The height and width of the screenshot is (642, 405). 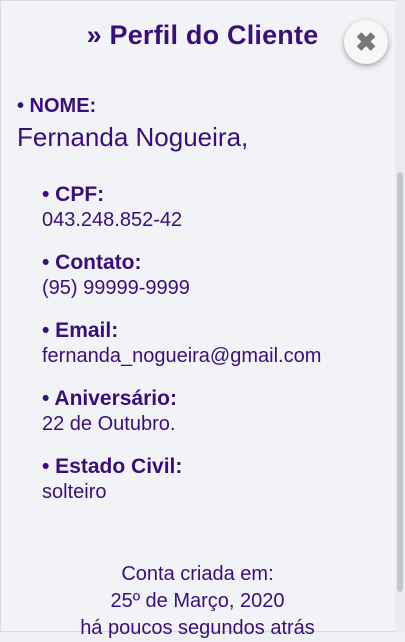 What do you see at coordinates (109, 398) in the screenshot?
I see `field-label: • Aniversário:` at bounding box center [109, 398].